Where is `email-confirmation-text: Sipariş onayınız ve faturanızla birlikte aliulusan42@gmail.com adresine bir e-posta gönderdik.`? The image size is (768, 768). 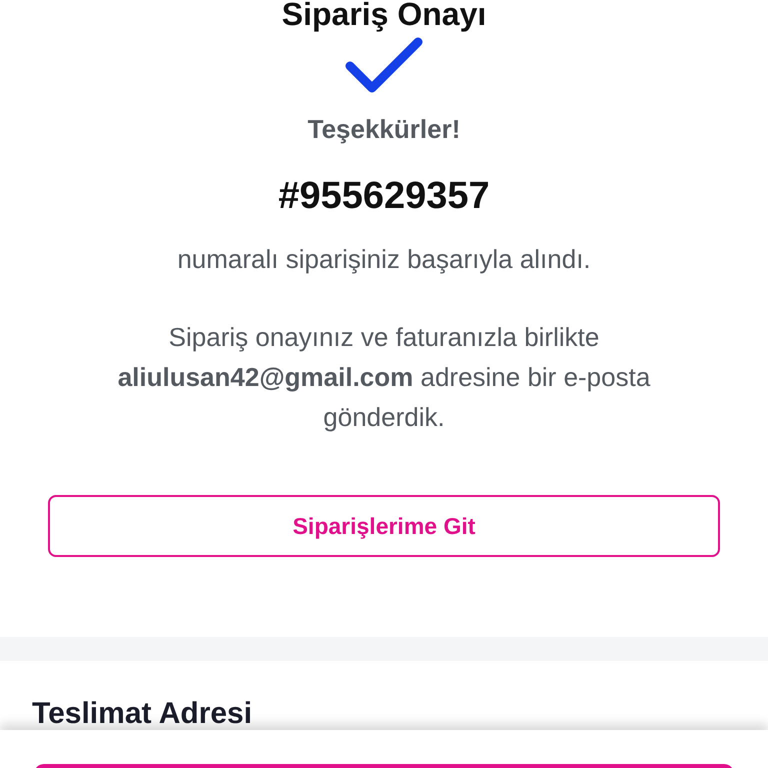 email-confirmation-text: Sipariş onayınız ve faturanızla birlikte aliulusan42@gmail.com adresine bir e-posta gönderdik. is located at coordinates (384, 377).